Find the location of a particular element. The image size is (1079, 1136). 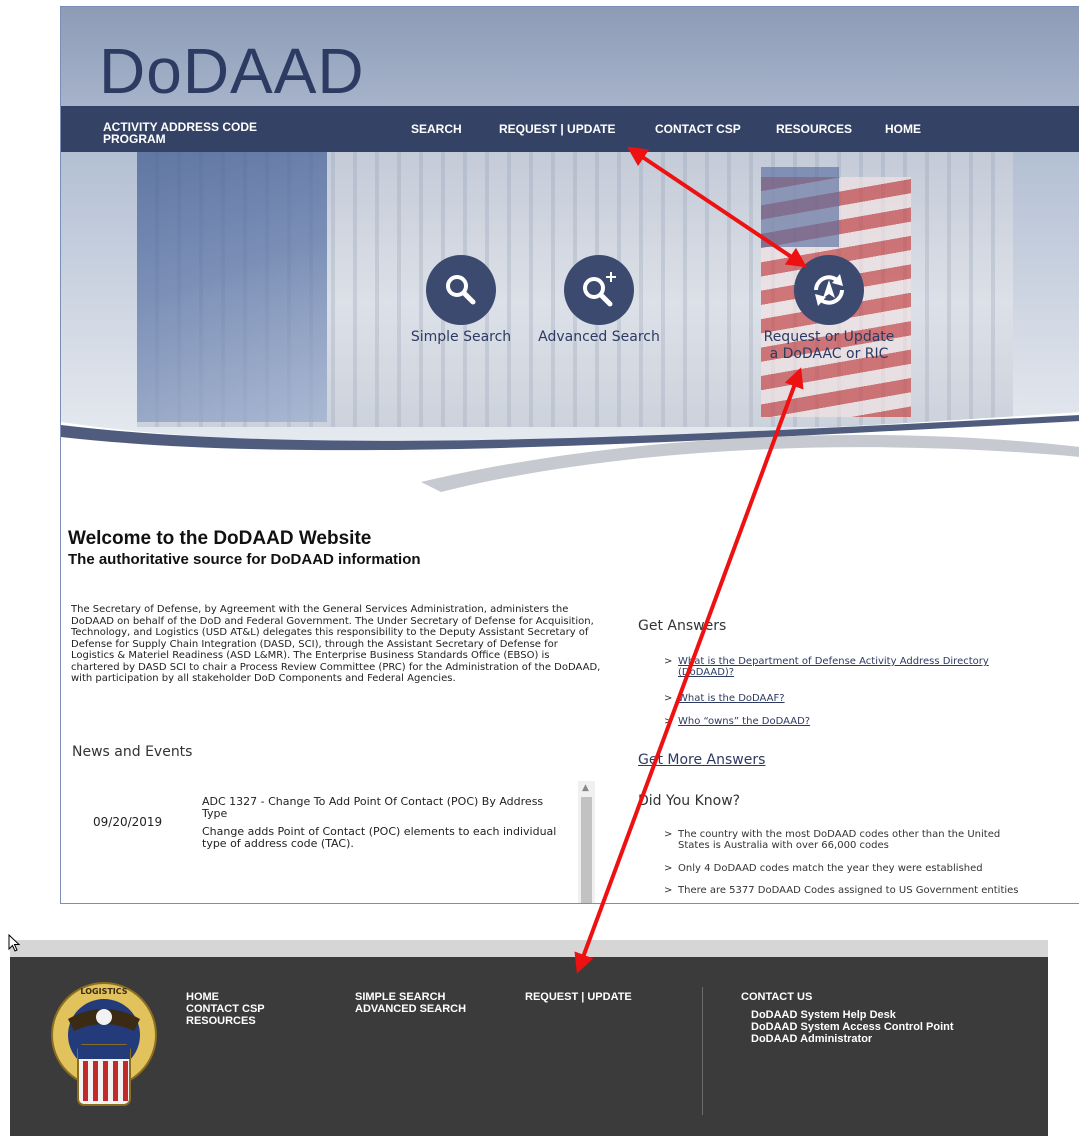

mouse-pointer-icon is located at coordinates (14, 943).